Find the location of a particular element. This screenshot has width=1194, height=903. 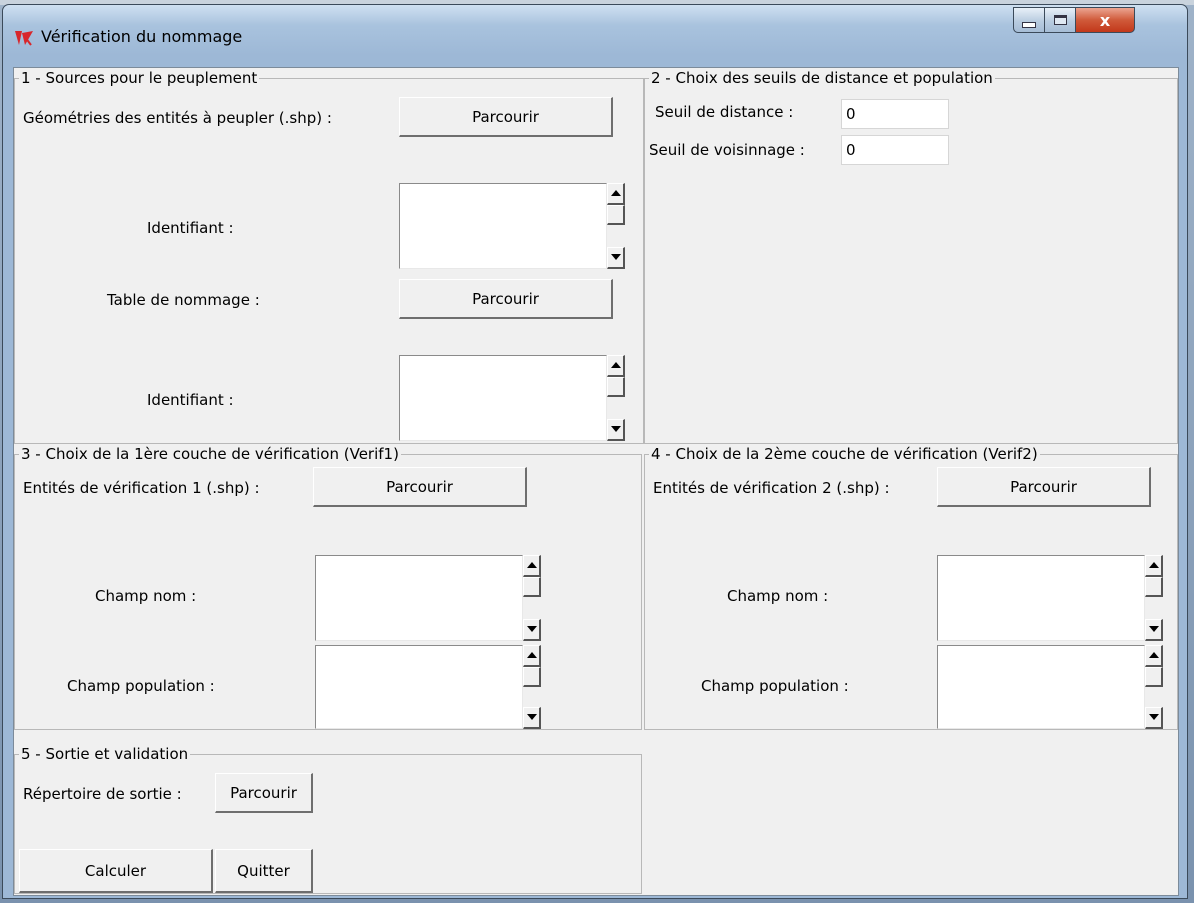

seuil-distance-label: Seuil de distance : is located at coordinates (724, 112).